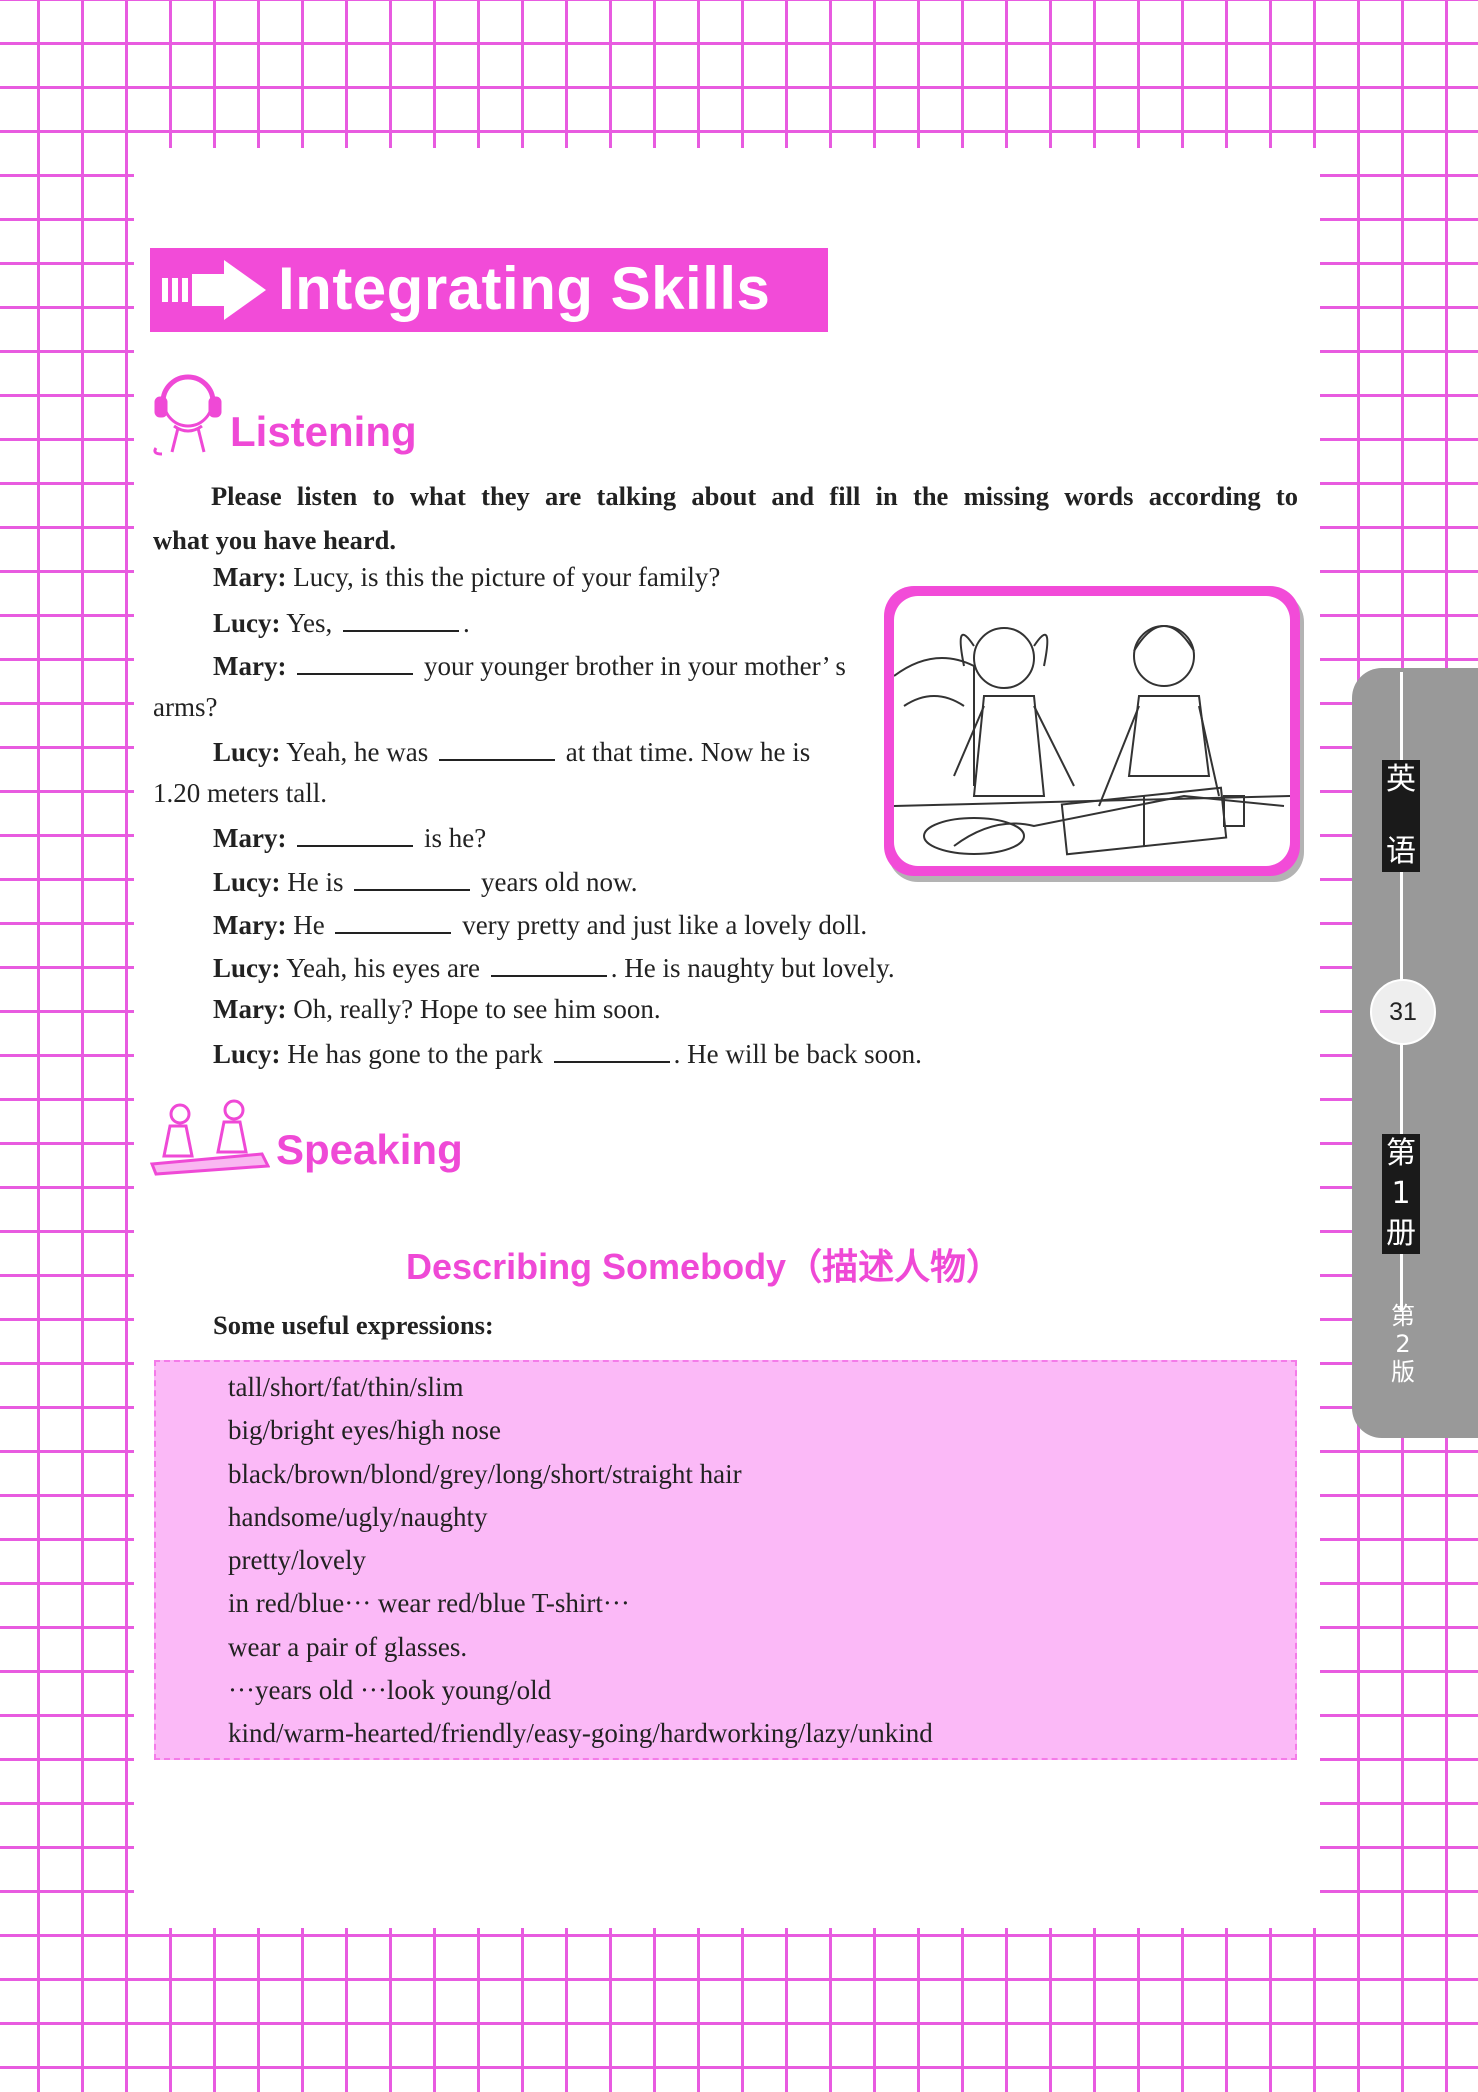 The height and width of the screenshot is (2092, 1478). I want to click on dialogue-line: Mary: Oh, really? Hope to see him soon., so click(437, 1009).